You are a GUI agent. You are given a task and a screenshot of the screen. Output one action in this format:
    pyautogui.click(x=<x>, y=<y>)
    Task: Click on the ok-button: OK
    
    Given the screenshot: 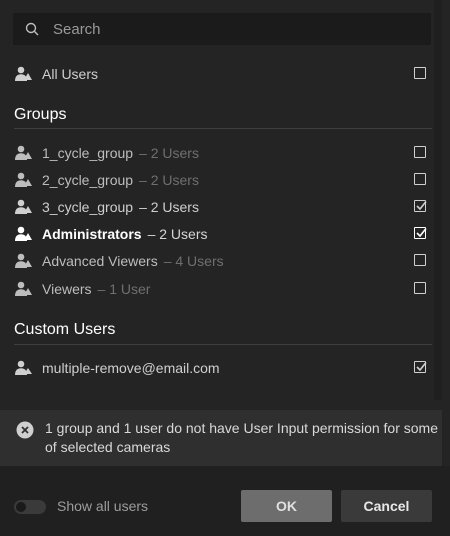 What is the action you would take?
    pyautogui.click(x=286, y=506)
    